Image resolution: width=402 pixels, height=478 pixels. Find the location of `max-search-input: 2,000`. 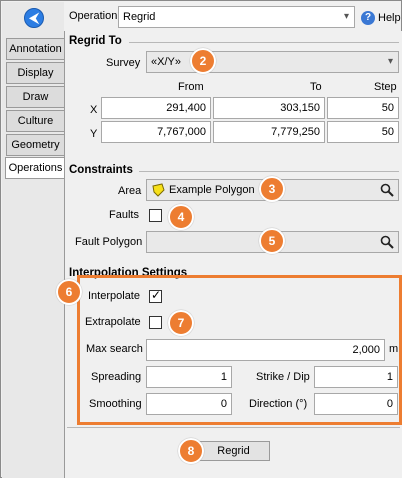

max-search-input: 2,000 is located at coordinates (265, 350).